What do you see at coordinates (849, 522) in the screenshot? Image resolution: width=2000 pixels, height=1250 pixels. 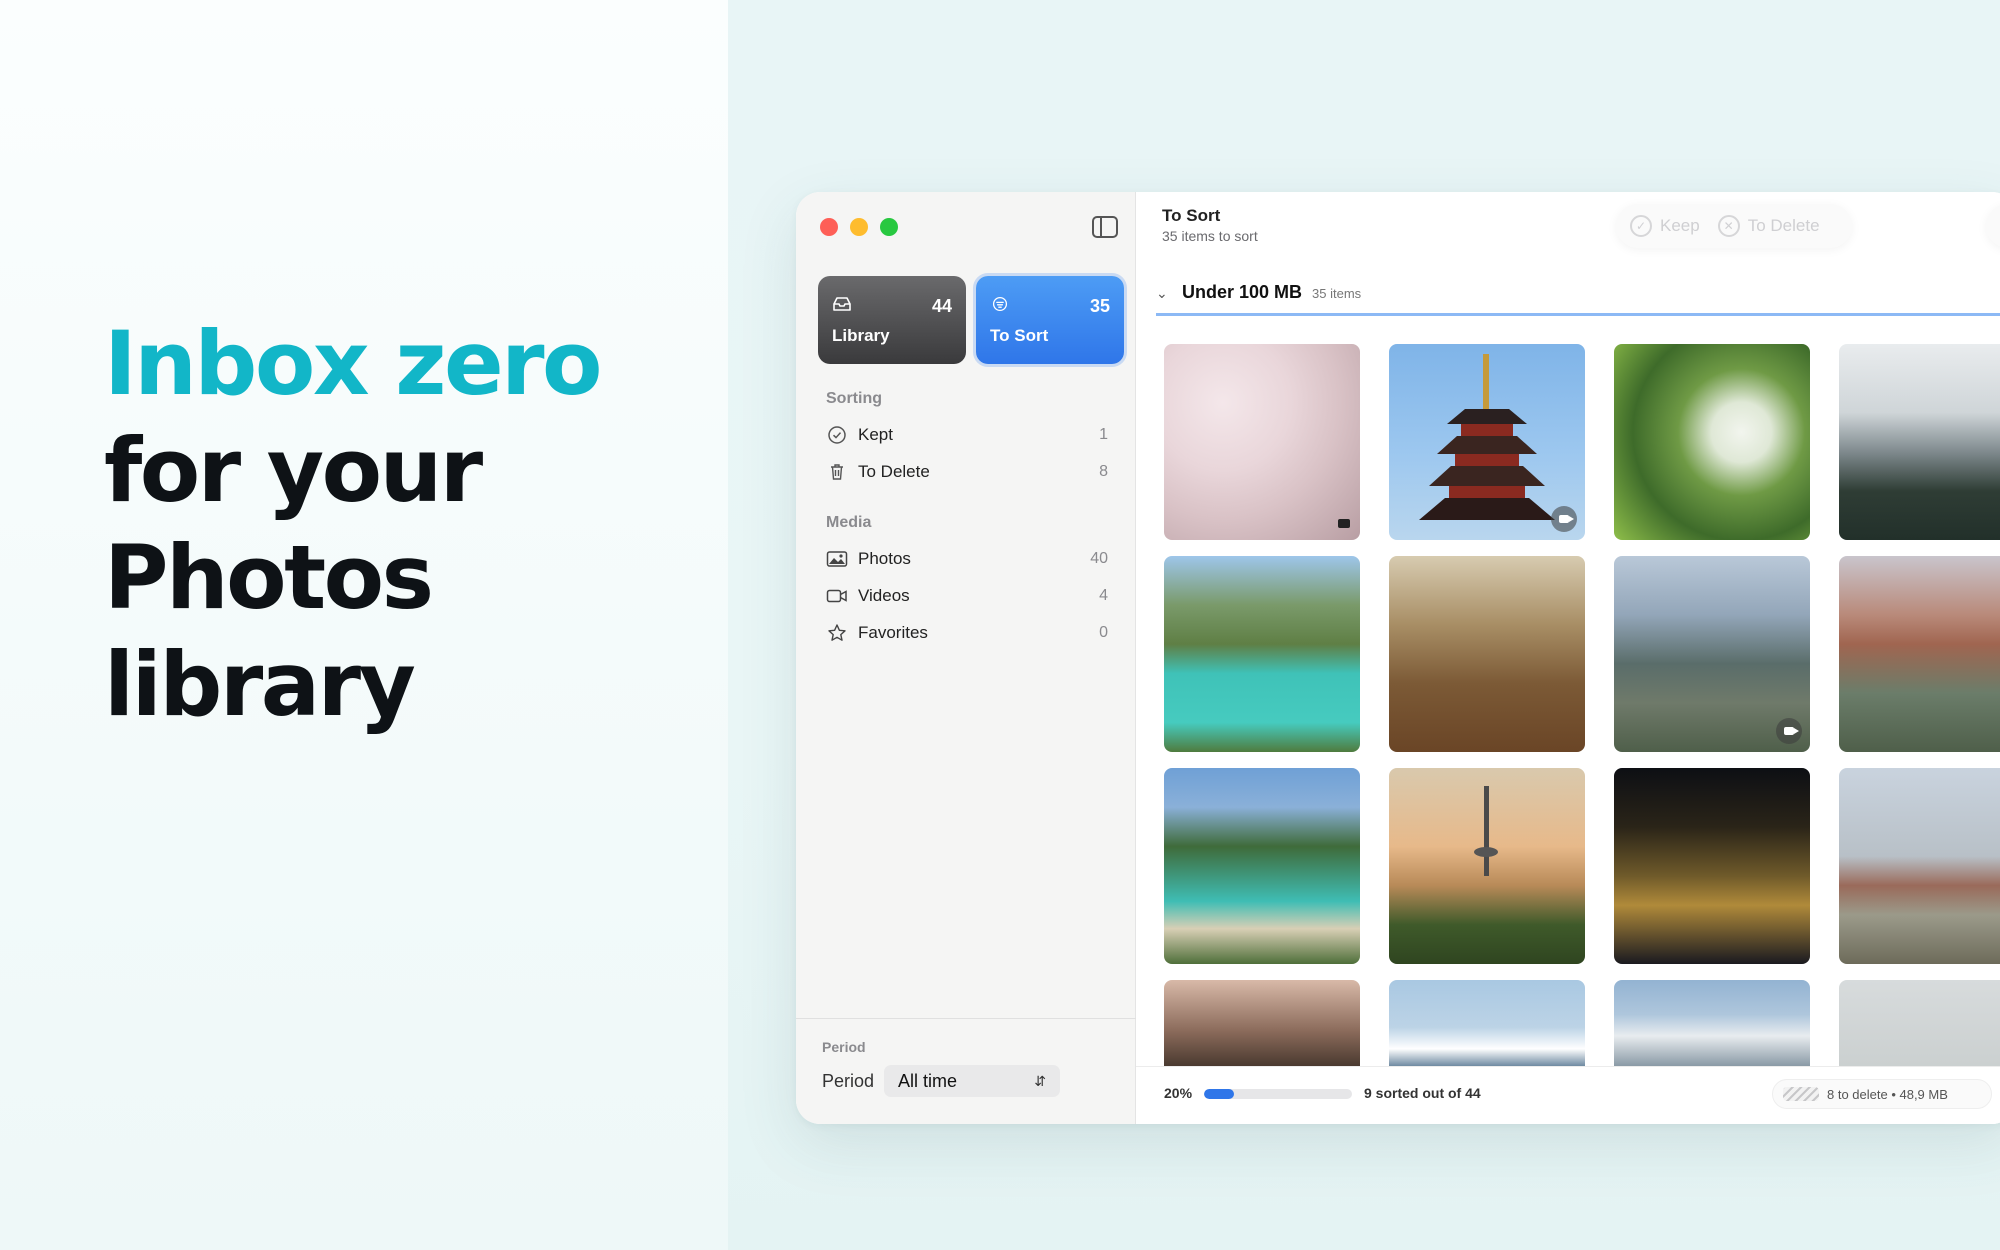 I see `media-section-title: Media` at bounding box center [849, 522].